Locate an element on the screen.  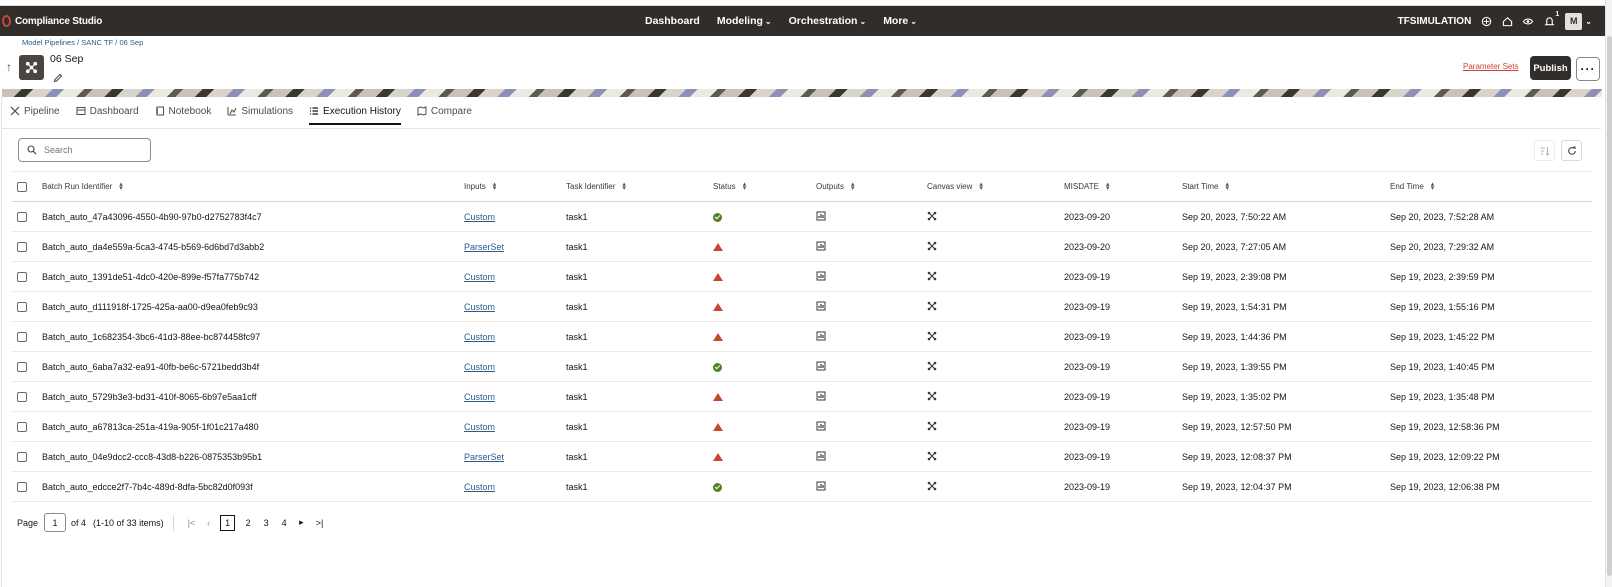
success-check-icon is located at coordinates (717, 487).